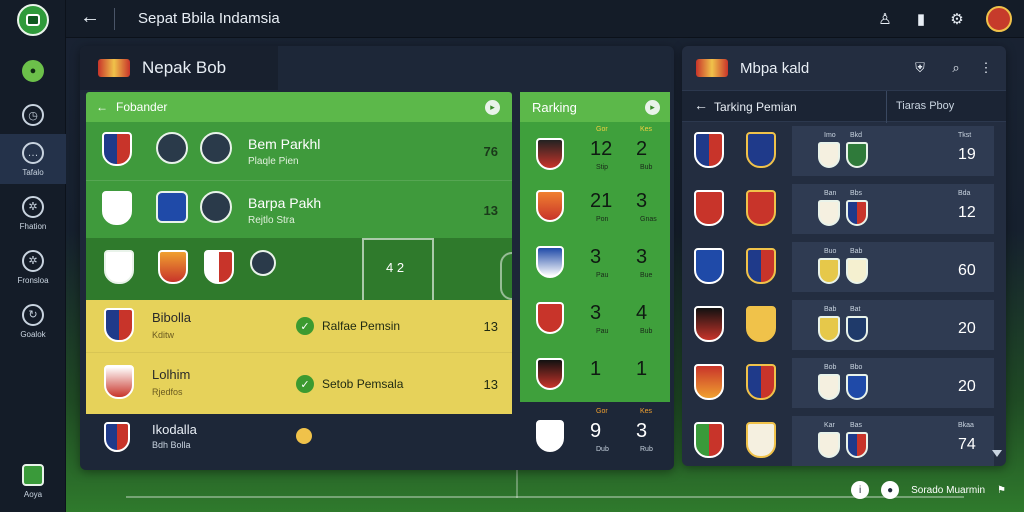 The width and height of the screenshot is (1024, 512). I want to click on sidebar-item-fixtures: ✲ Fhation, so click(33, 213).